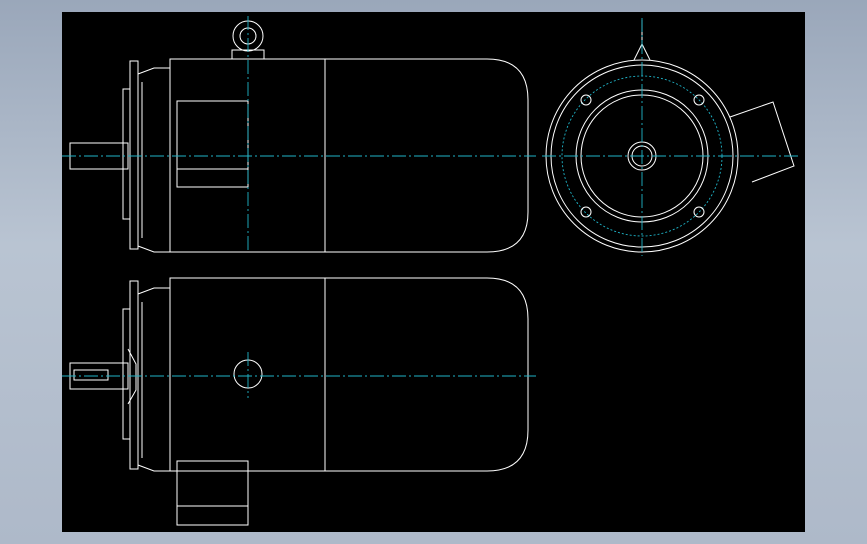  Describe the element at coordinates (134, 155) in the screenshot. I see `front-flange-plate` at that location.